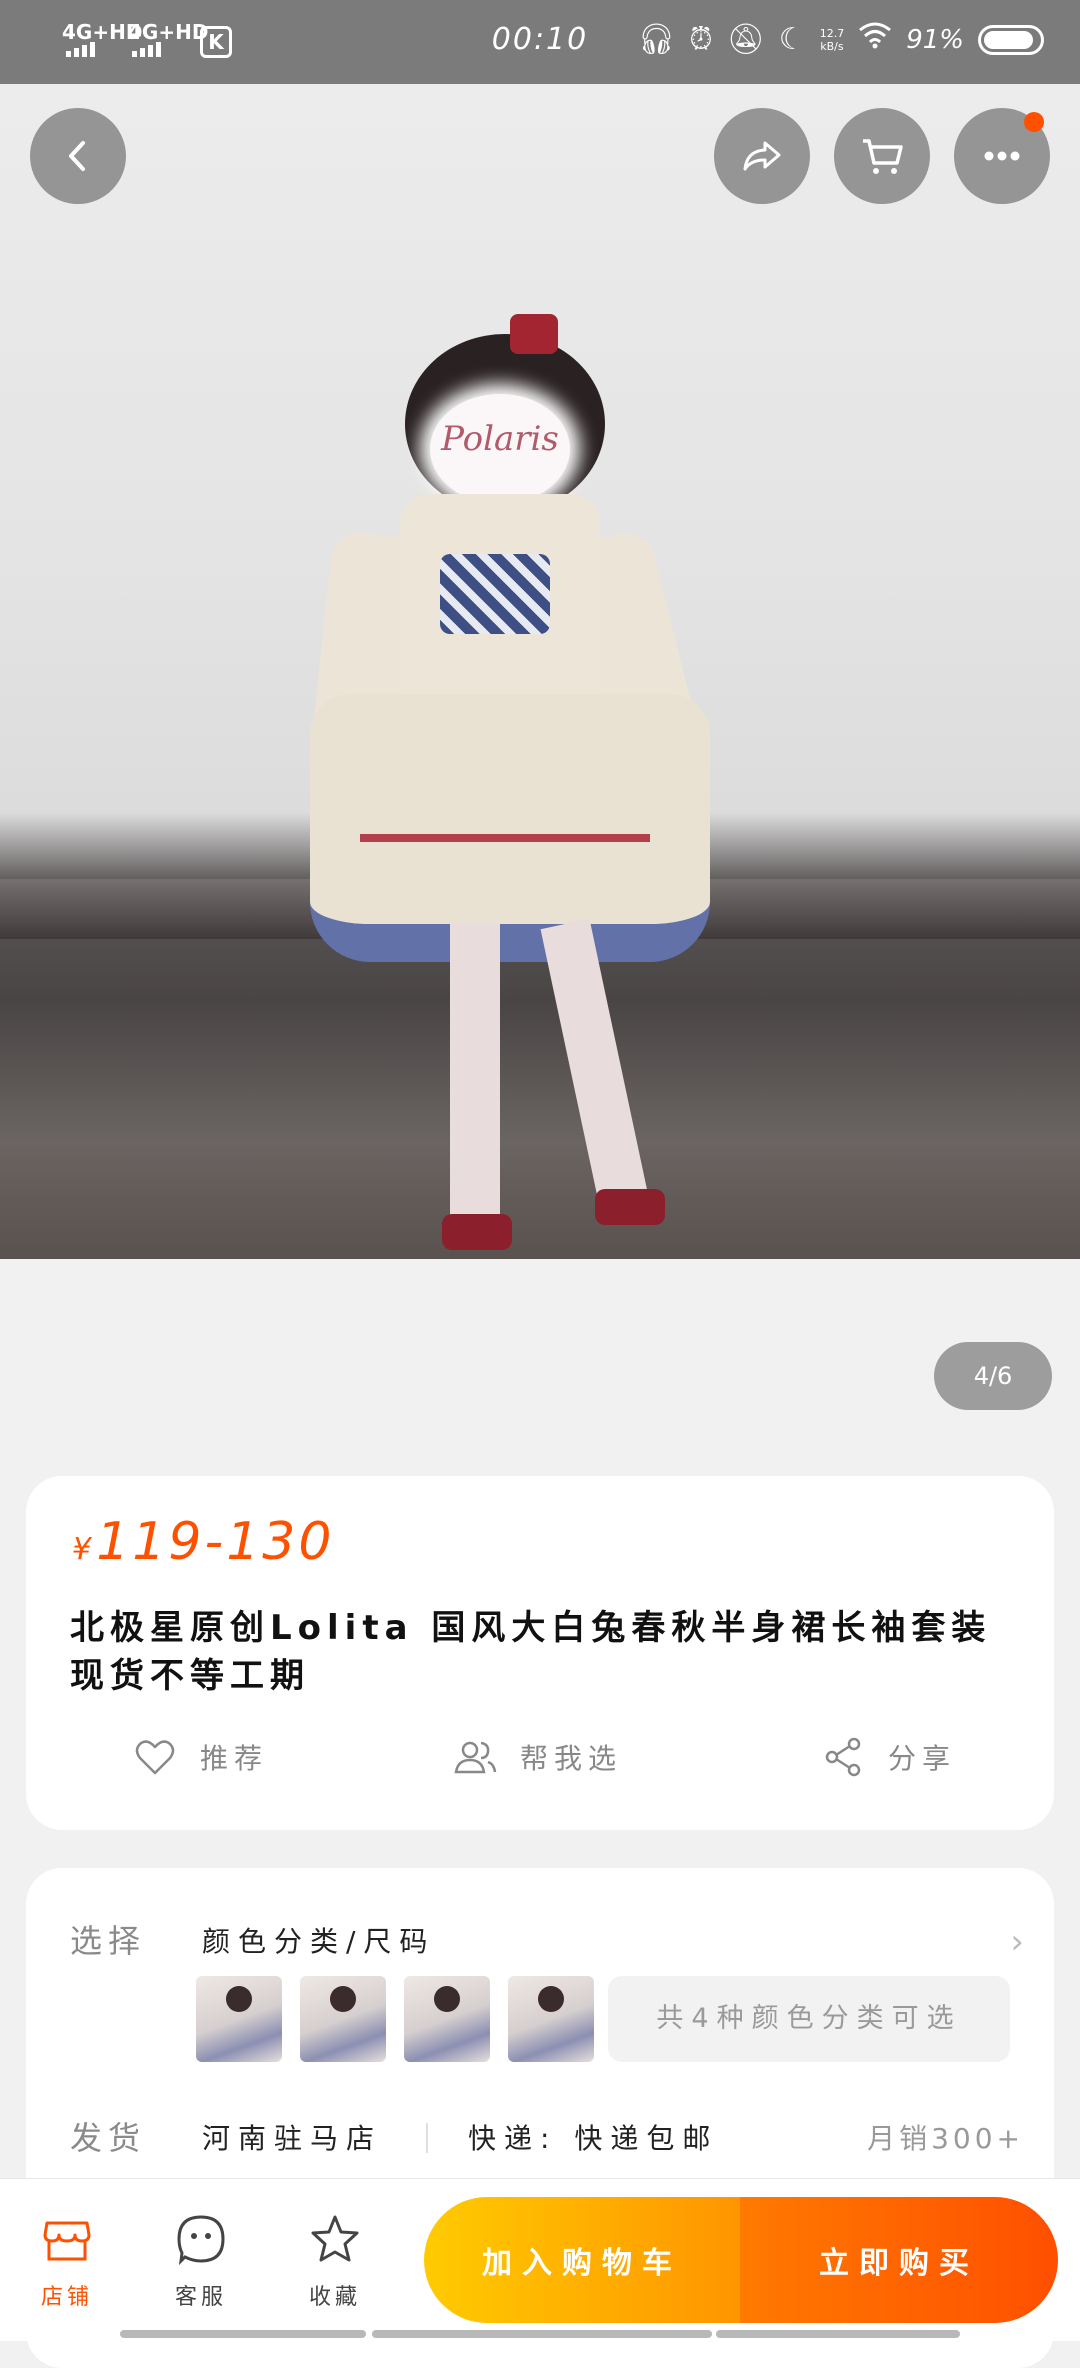  What do you see at coordinates (200, 2297) in the screenshot?
I see `service-label: 客服` at bounding box center [200, 2297].